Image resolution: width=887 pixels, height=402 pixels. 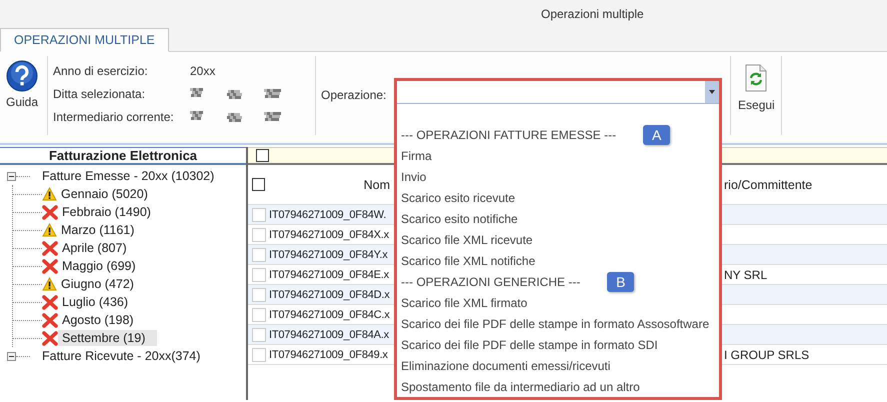 I want to click on table-cell-text: IT07946271009_0F84X.x, so click(x=329, y=234).